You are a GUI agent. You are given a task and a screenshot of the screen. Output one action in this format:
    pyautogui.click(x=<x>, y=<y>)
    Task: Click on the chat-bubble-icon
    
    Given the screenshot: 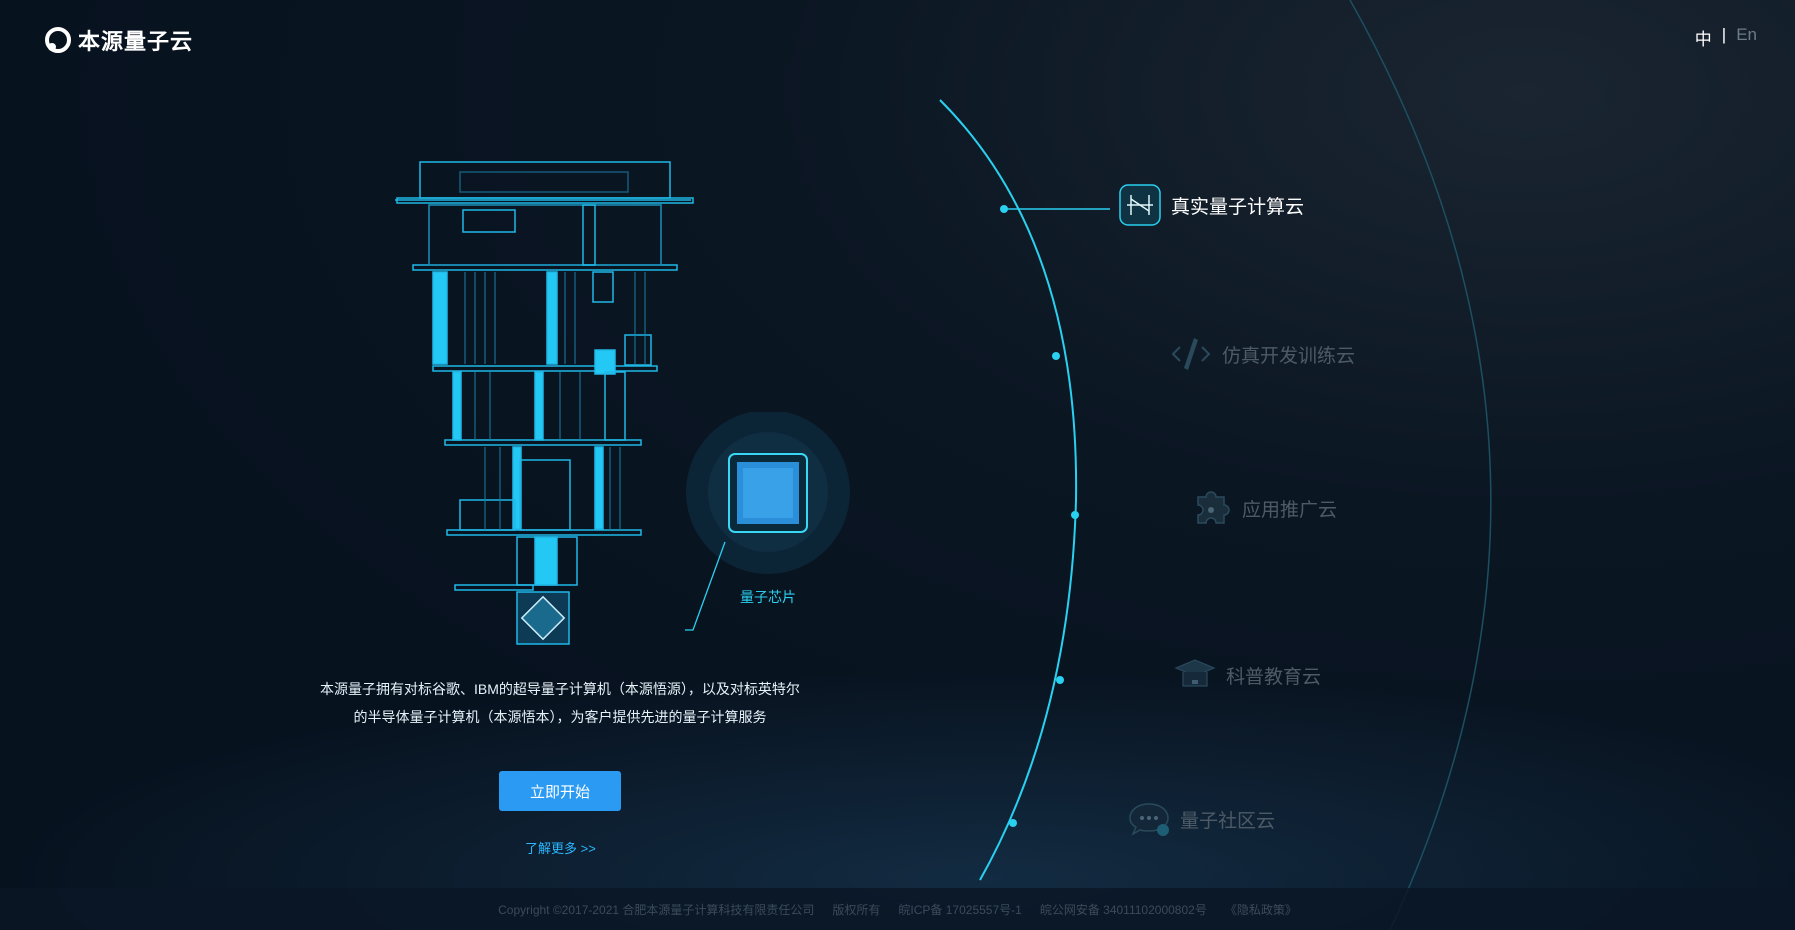 What is the action you would take?
    pyautogui.click(x=1149, y=819)
    